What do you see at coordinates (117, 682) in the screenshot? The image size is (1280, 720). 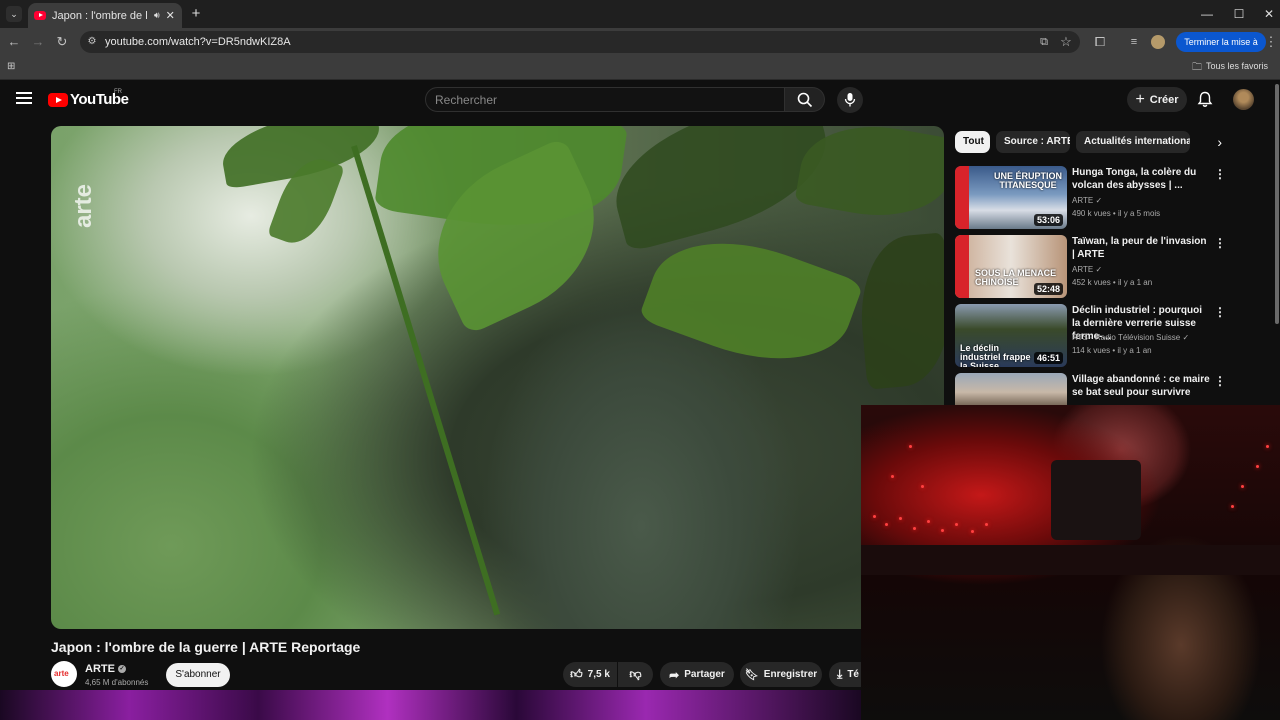 I see `subscriber-count: 4,65 M d'abonnés` at bounding box center [117, 682].